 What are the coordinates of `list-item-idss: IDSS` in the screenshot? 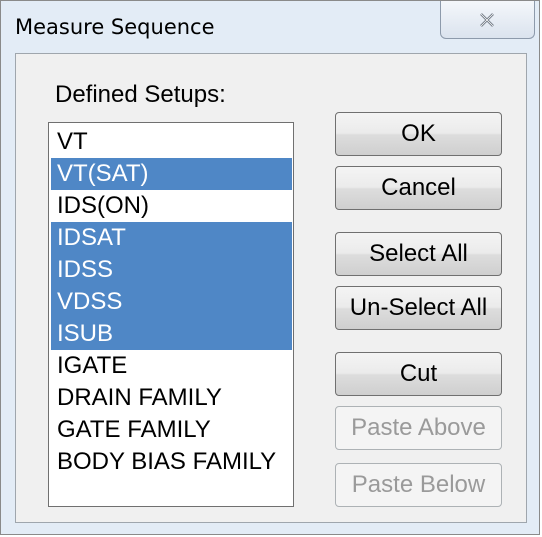 It's located at (171, 270).